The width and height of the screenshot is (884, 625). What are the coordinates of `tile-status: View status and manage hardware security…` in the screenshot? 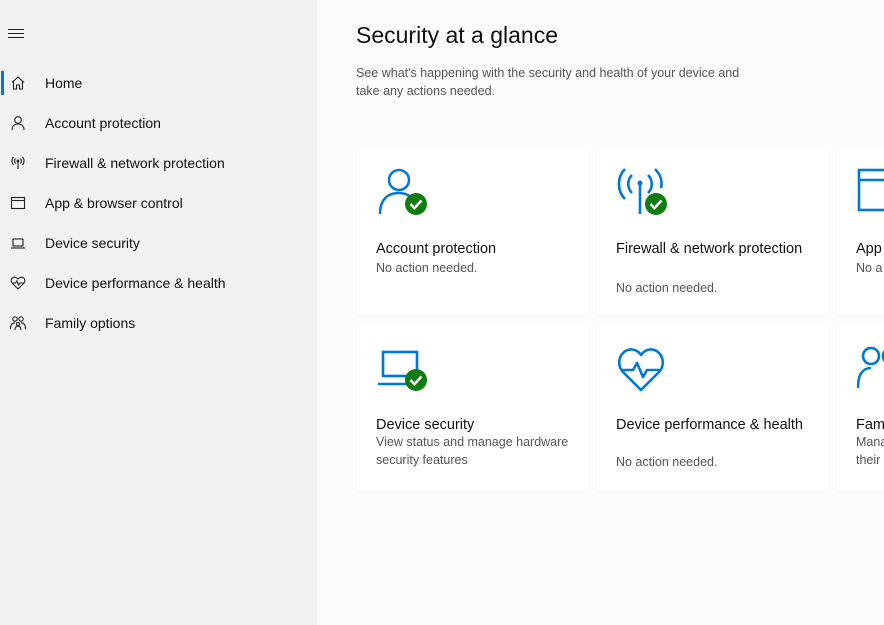 It's located at (472, 451).